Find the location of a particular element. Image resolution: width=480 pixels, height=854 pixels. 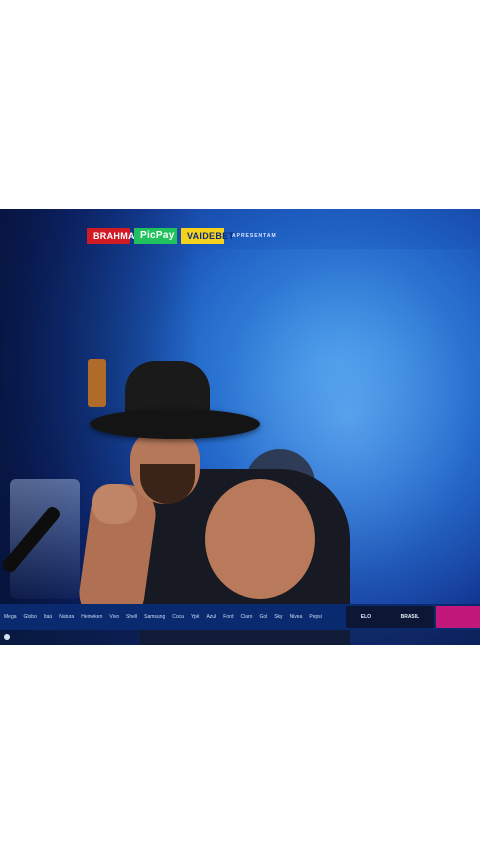

partner-logo: Vivo is located at coordinates (114, 617).